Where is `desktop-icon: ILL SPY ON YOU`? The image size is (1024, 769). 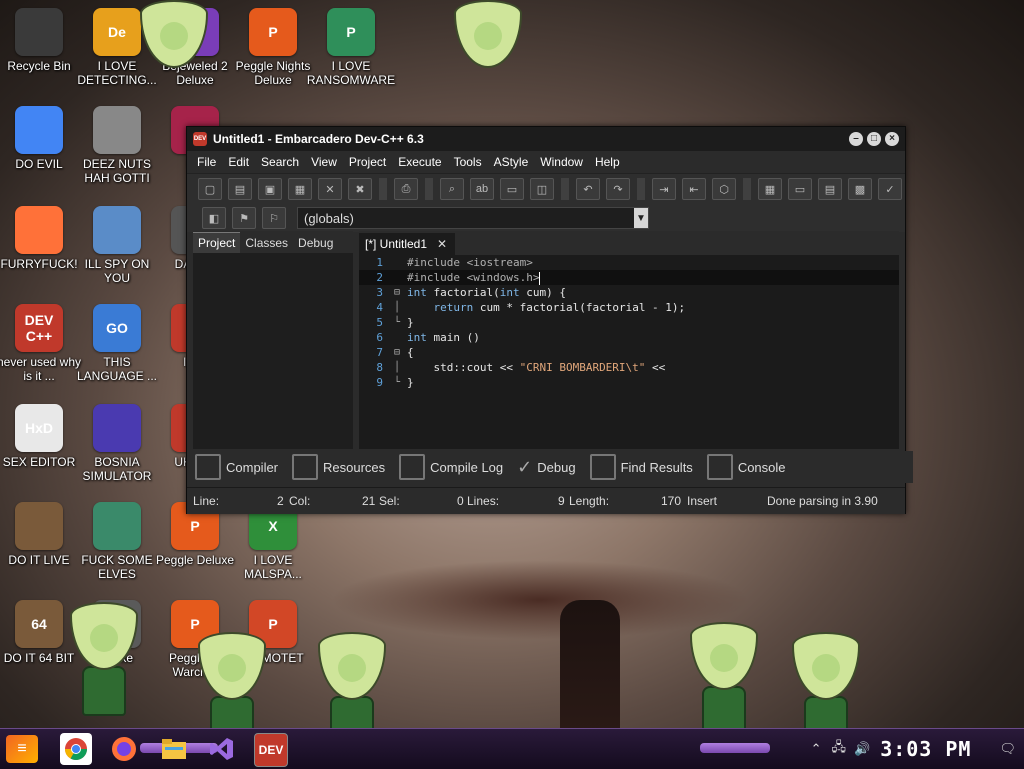 desktop-icon: ILL SPY ON YOU is located at coordinates (117, 245).